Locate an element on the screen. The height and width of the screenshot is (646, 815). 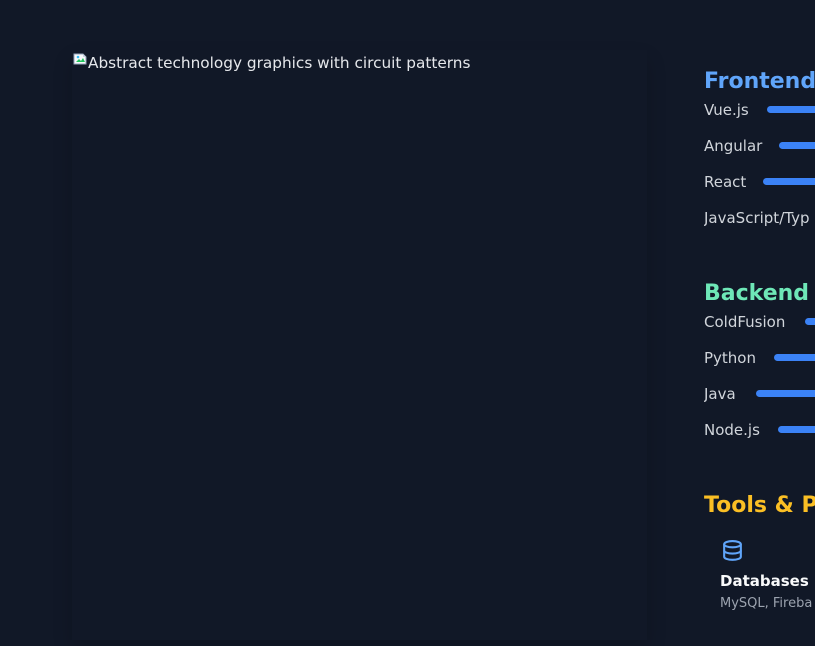
skill-bar-react is located at coordinates (789, 181).